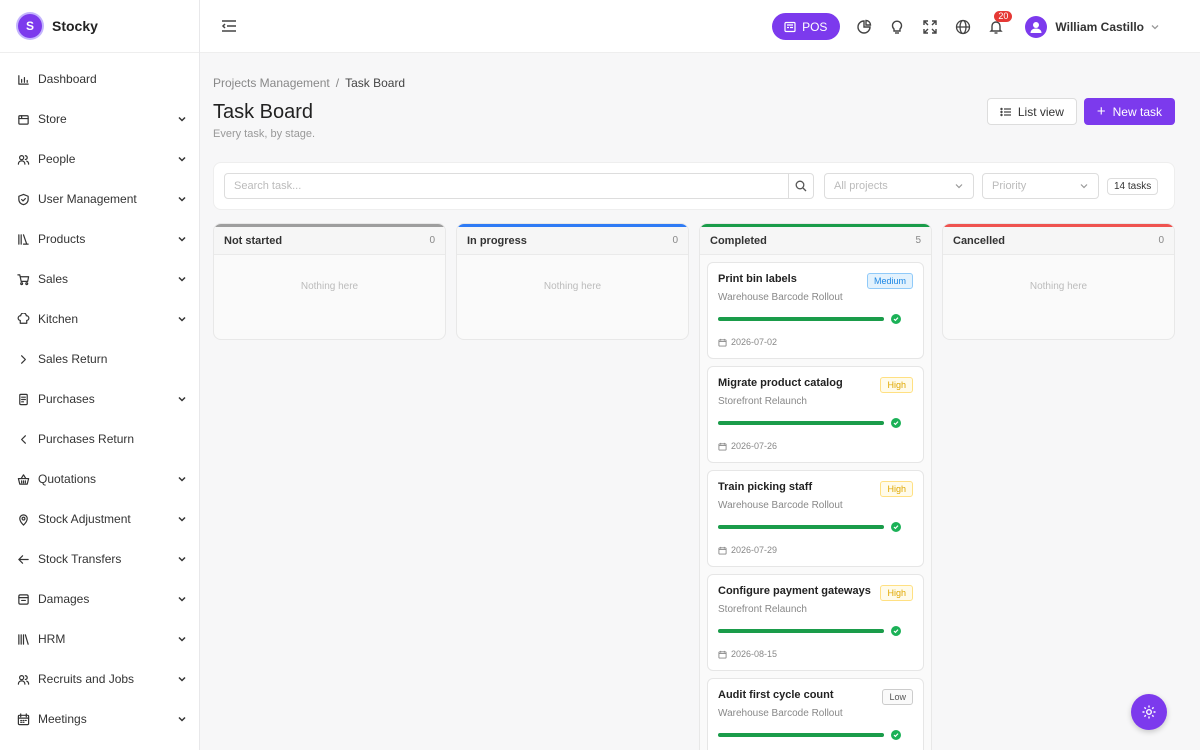  What do you see at coordinates (1129, 111) in the screenshot?
I see `new-task-button: + New task` at bounding box center [1129, 111].